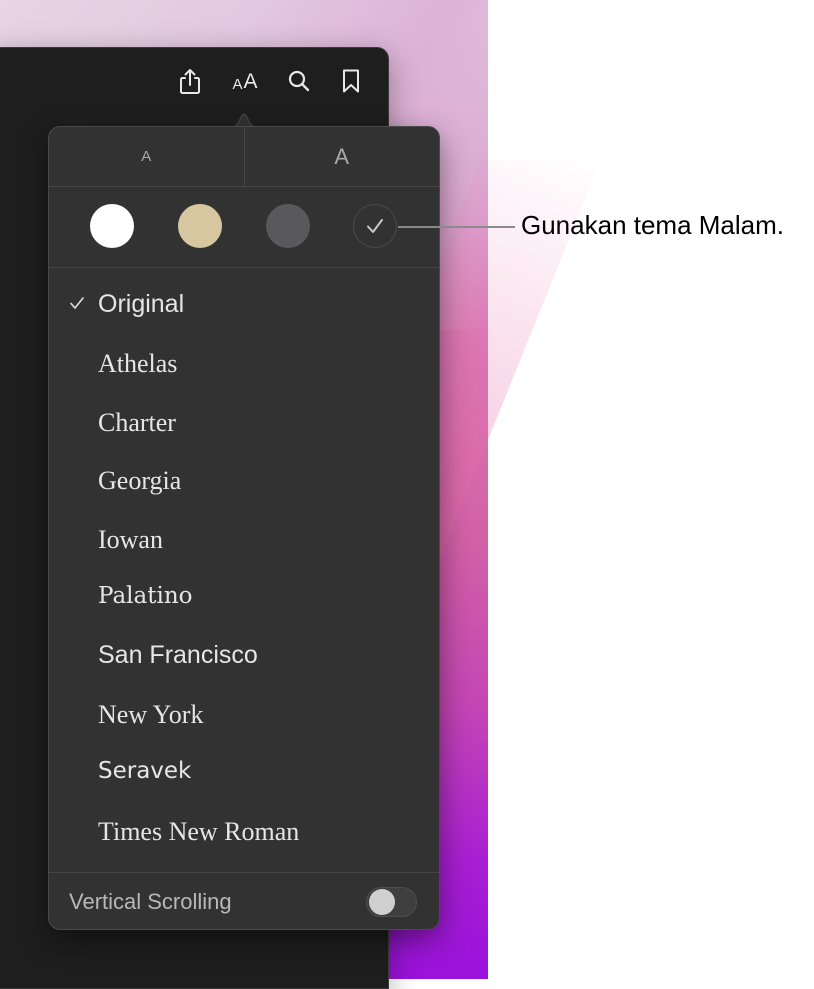 The width and height of the screenshot is (814, 989). What do you see at coordinates (138, 363) in the screenshot?
I see `font-label: Athelas` at bounding box center [138, 363].